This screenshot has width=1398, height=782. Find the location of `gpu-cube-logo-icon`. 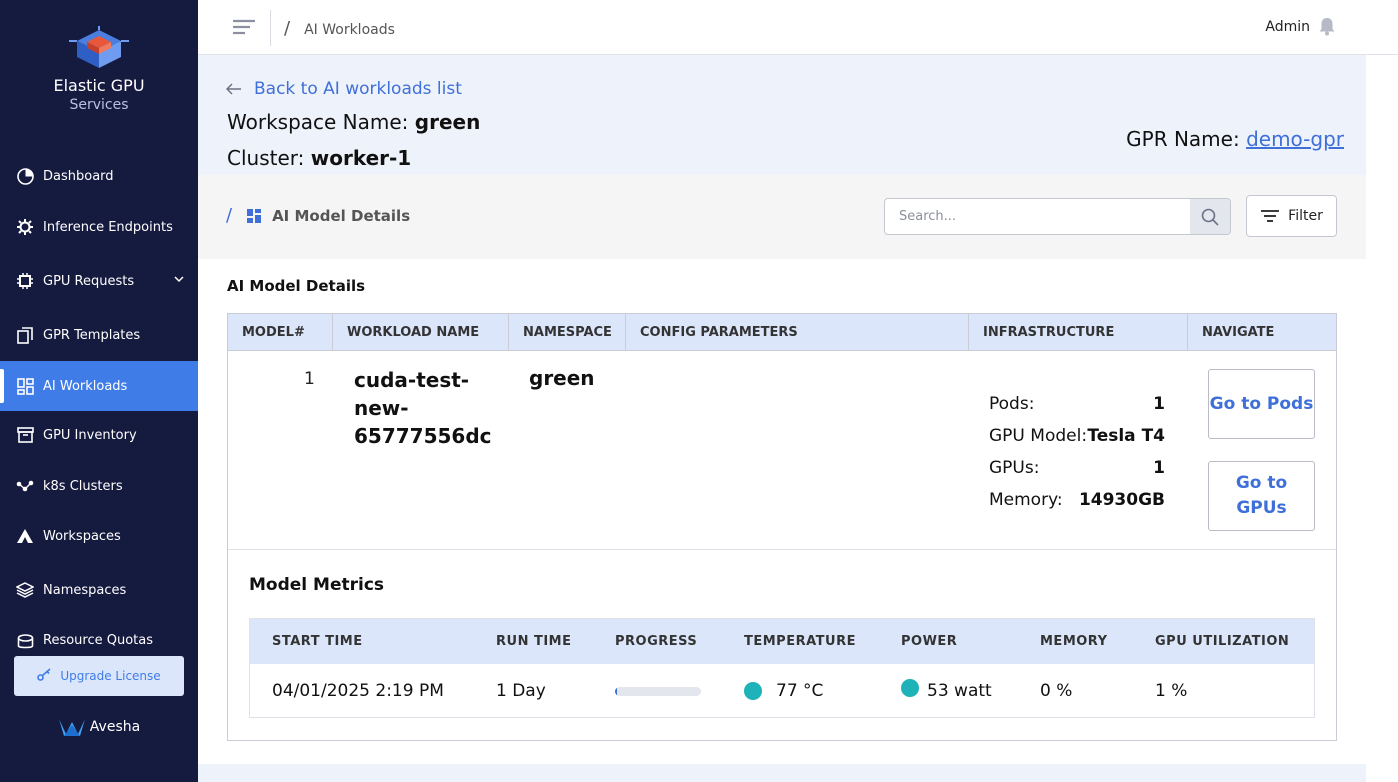

gpu-cube-logo-icon is located at coordinates (99, 47).